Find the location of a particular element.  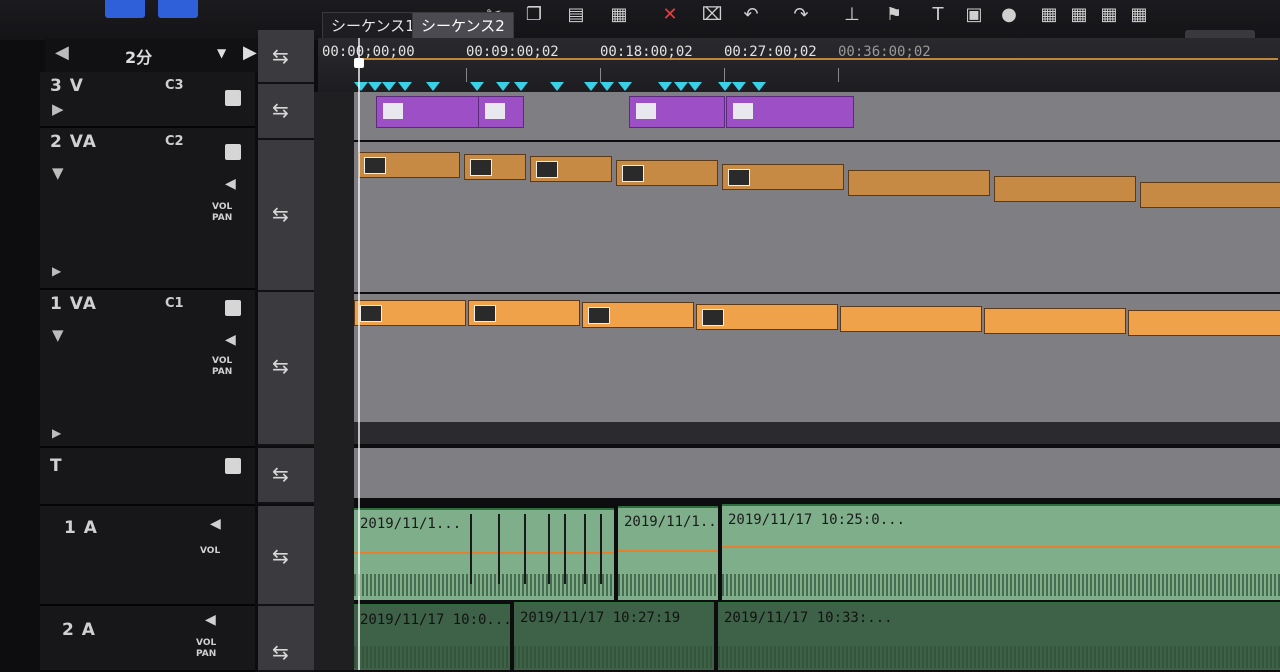

sync-button-1a: ⇆ is located at coordinates (286, 556).